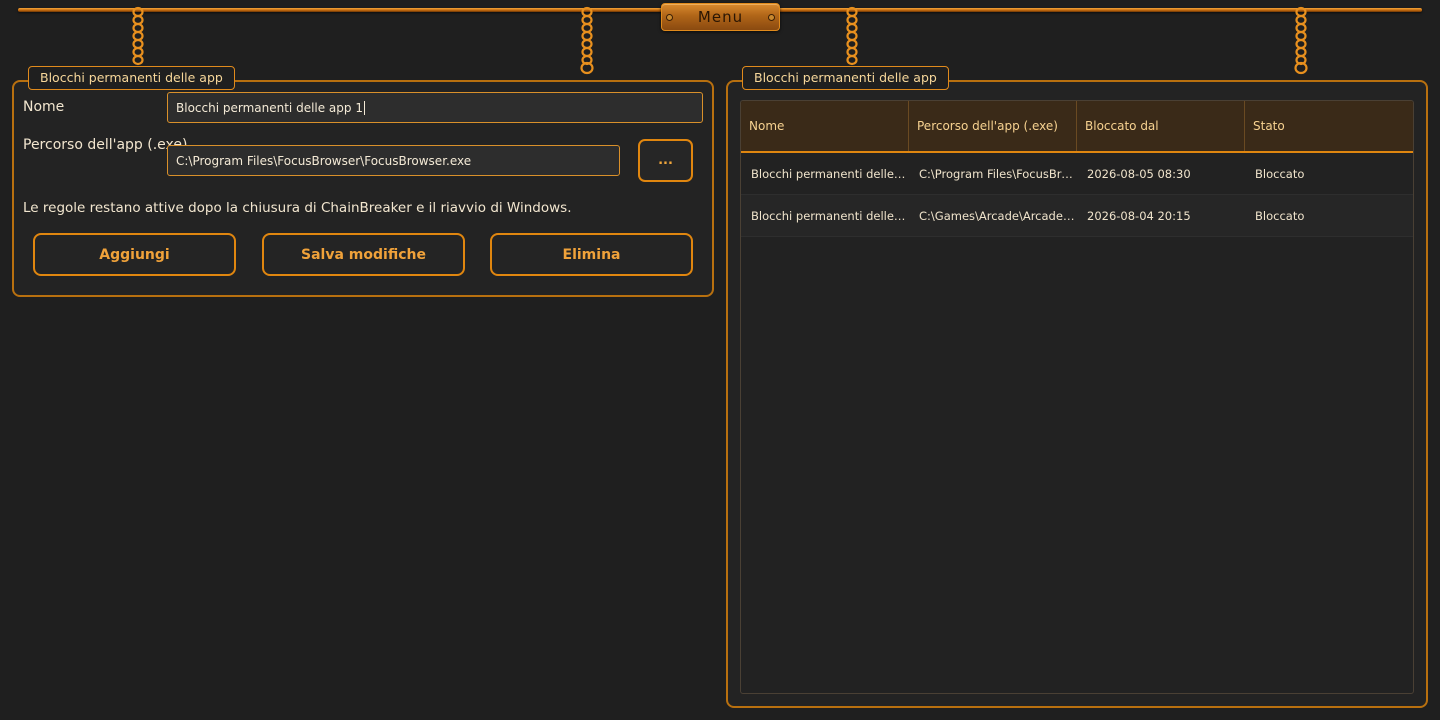 Image resolution: width=1440 pixels, height=720 pixels. What do you see at coordinates (1329, 126) in the screenshot?
I see `column-header-status: Stato` at bounding box center [1329, 126].